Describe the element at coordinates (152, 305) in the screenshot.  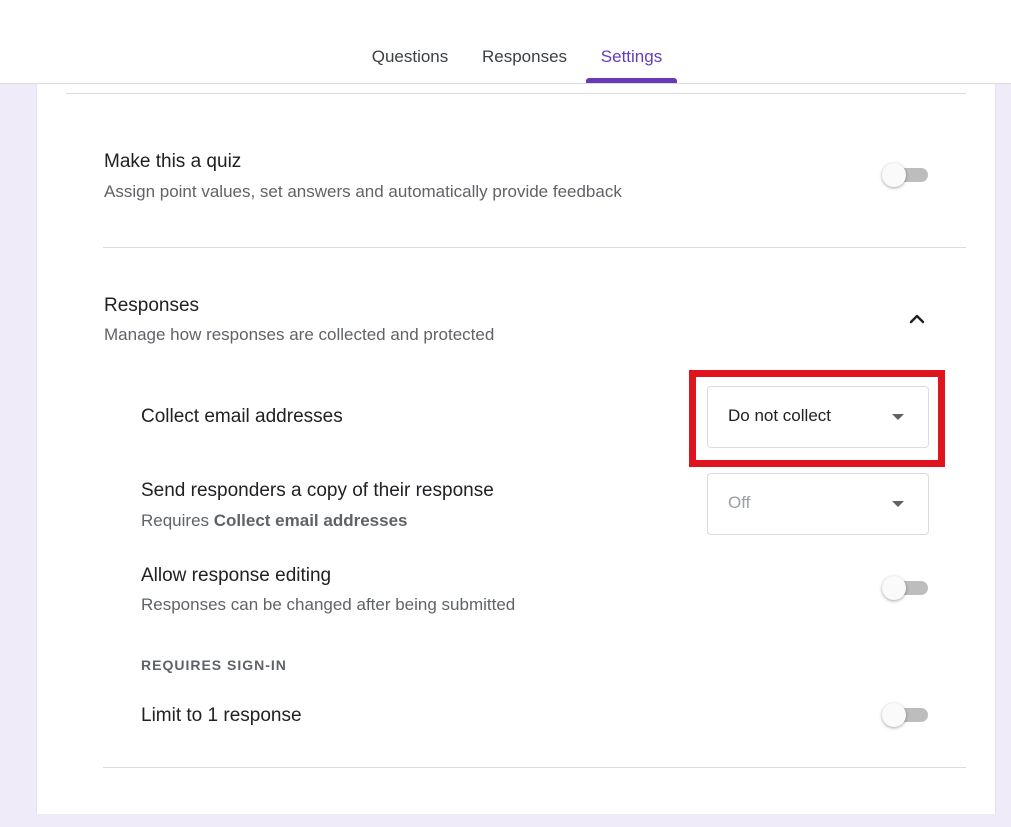
I see `responses-section-title: Responses` at that location.